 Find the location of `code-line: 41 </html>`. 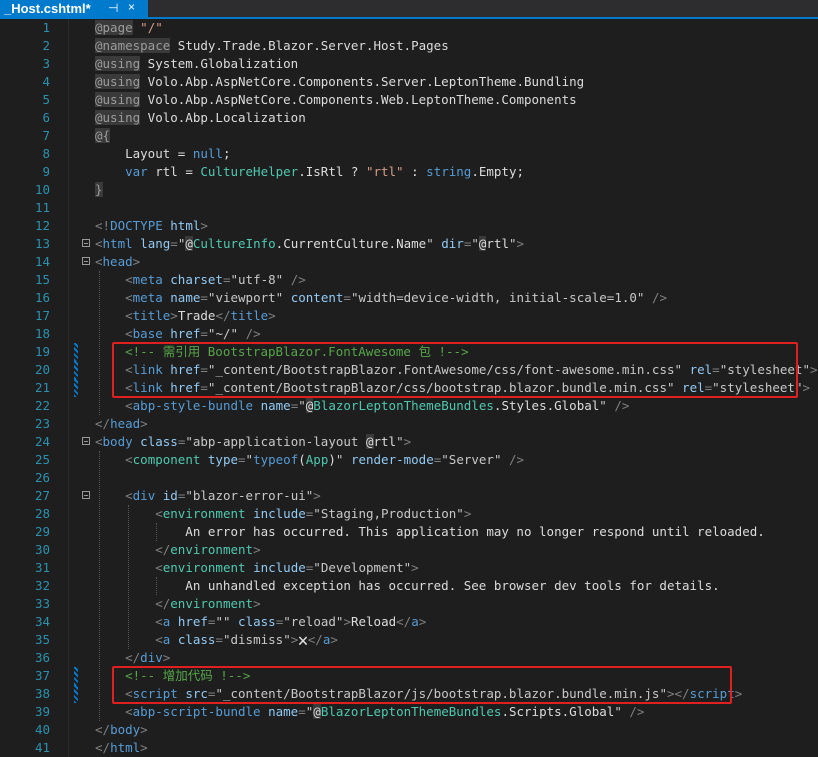

code-line: 41 </html> is located at coordinates (409, 748).